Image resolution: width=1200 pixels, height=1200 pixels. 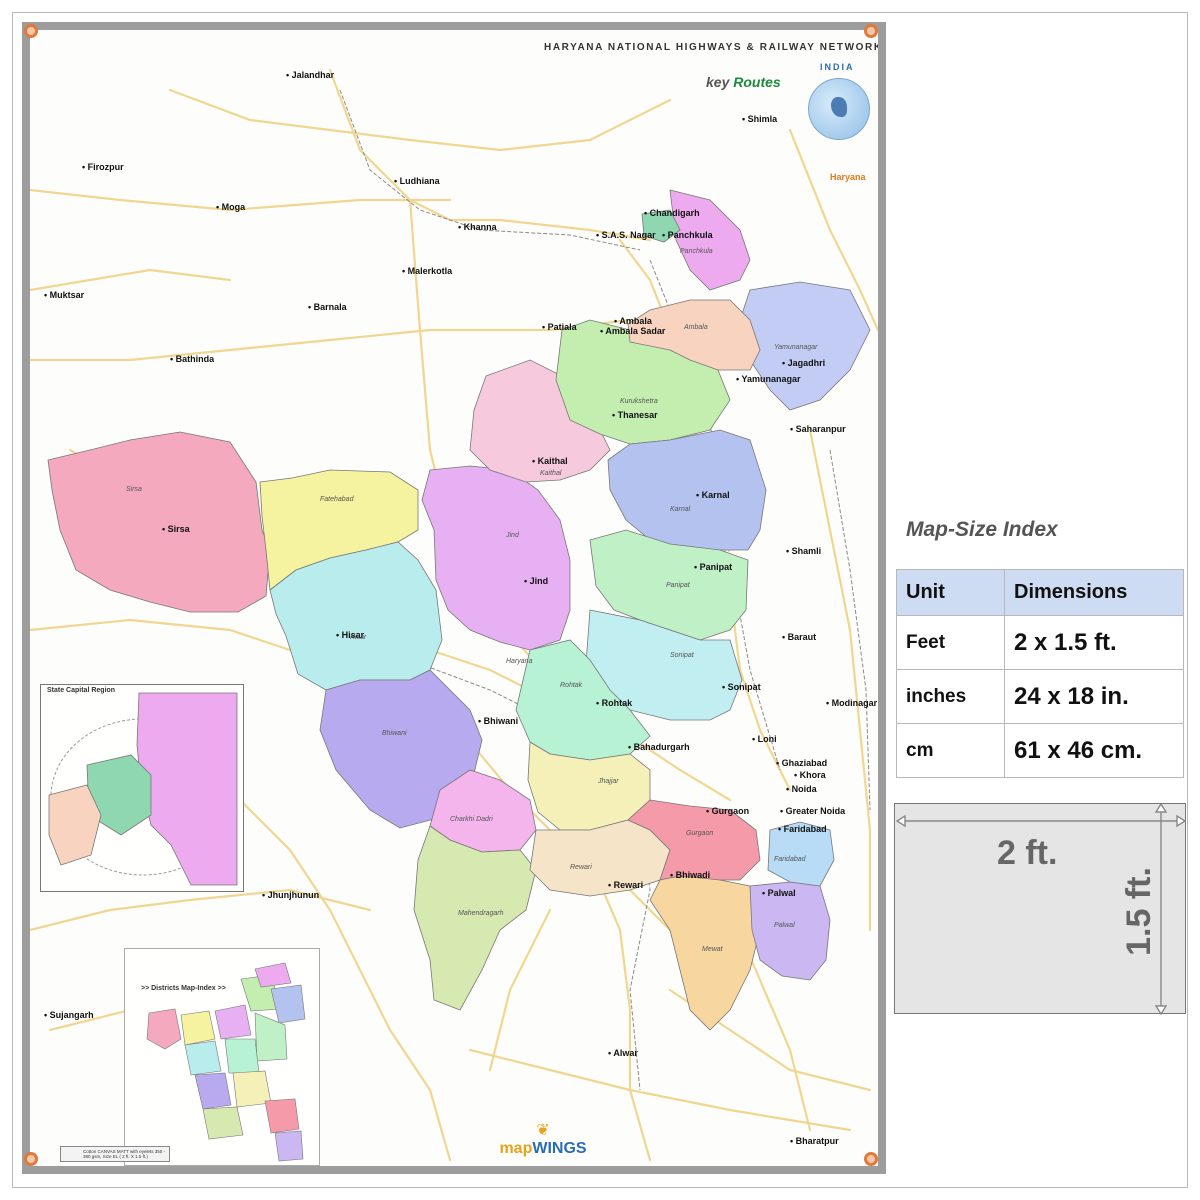 What do you see at coordinates (804, 551) in the screenshot?
I see `city-label: • Shamli` at bounding box center [804, 551].